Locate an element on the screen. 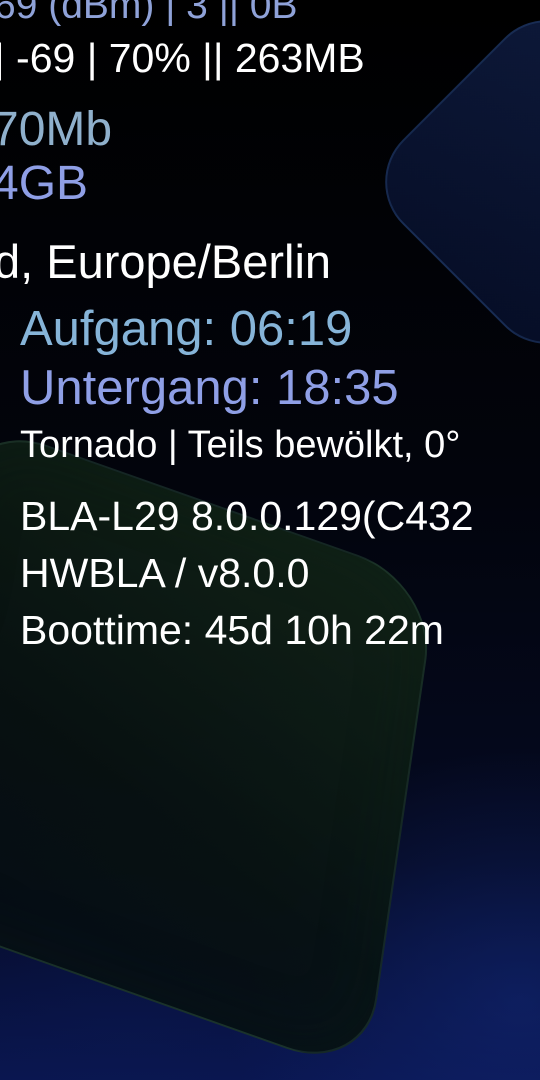 The width and height of the screenshot is (540, 1080). boottime-line: Boottime: 45d 10h 22m is located at coordinates (232, 630).